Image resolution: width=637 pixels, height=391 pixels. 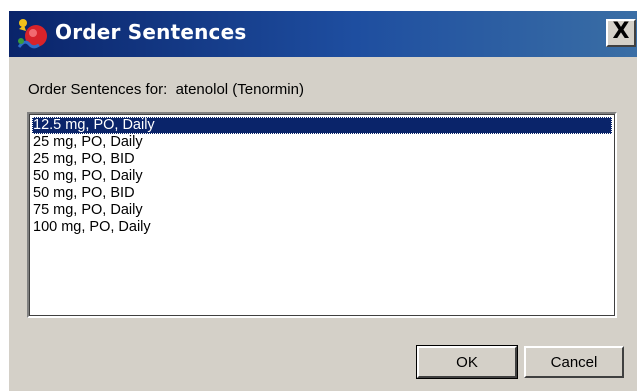 I want to click on list-item: 50 mg, PO, Daily, so click(x=322, y=176).